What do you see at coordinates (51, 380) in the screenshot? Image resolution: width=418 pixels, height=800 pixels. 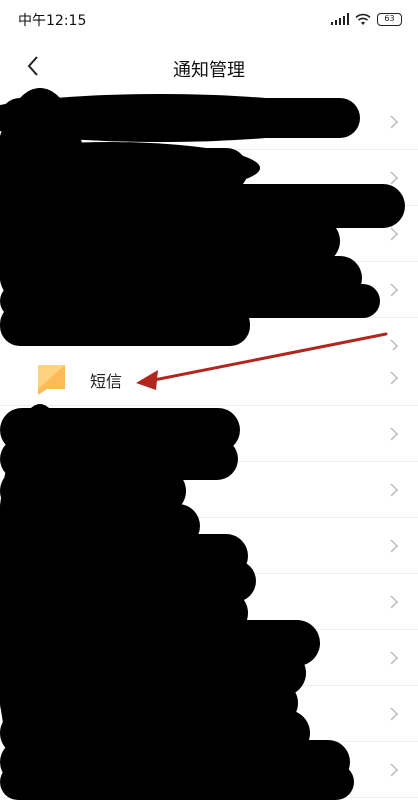 I see `sms-app-icon` at bounding box center [51, 380].